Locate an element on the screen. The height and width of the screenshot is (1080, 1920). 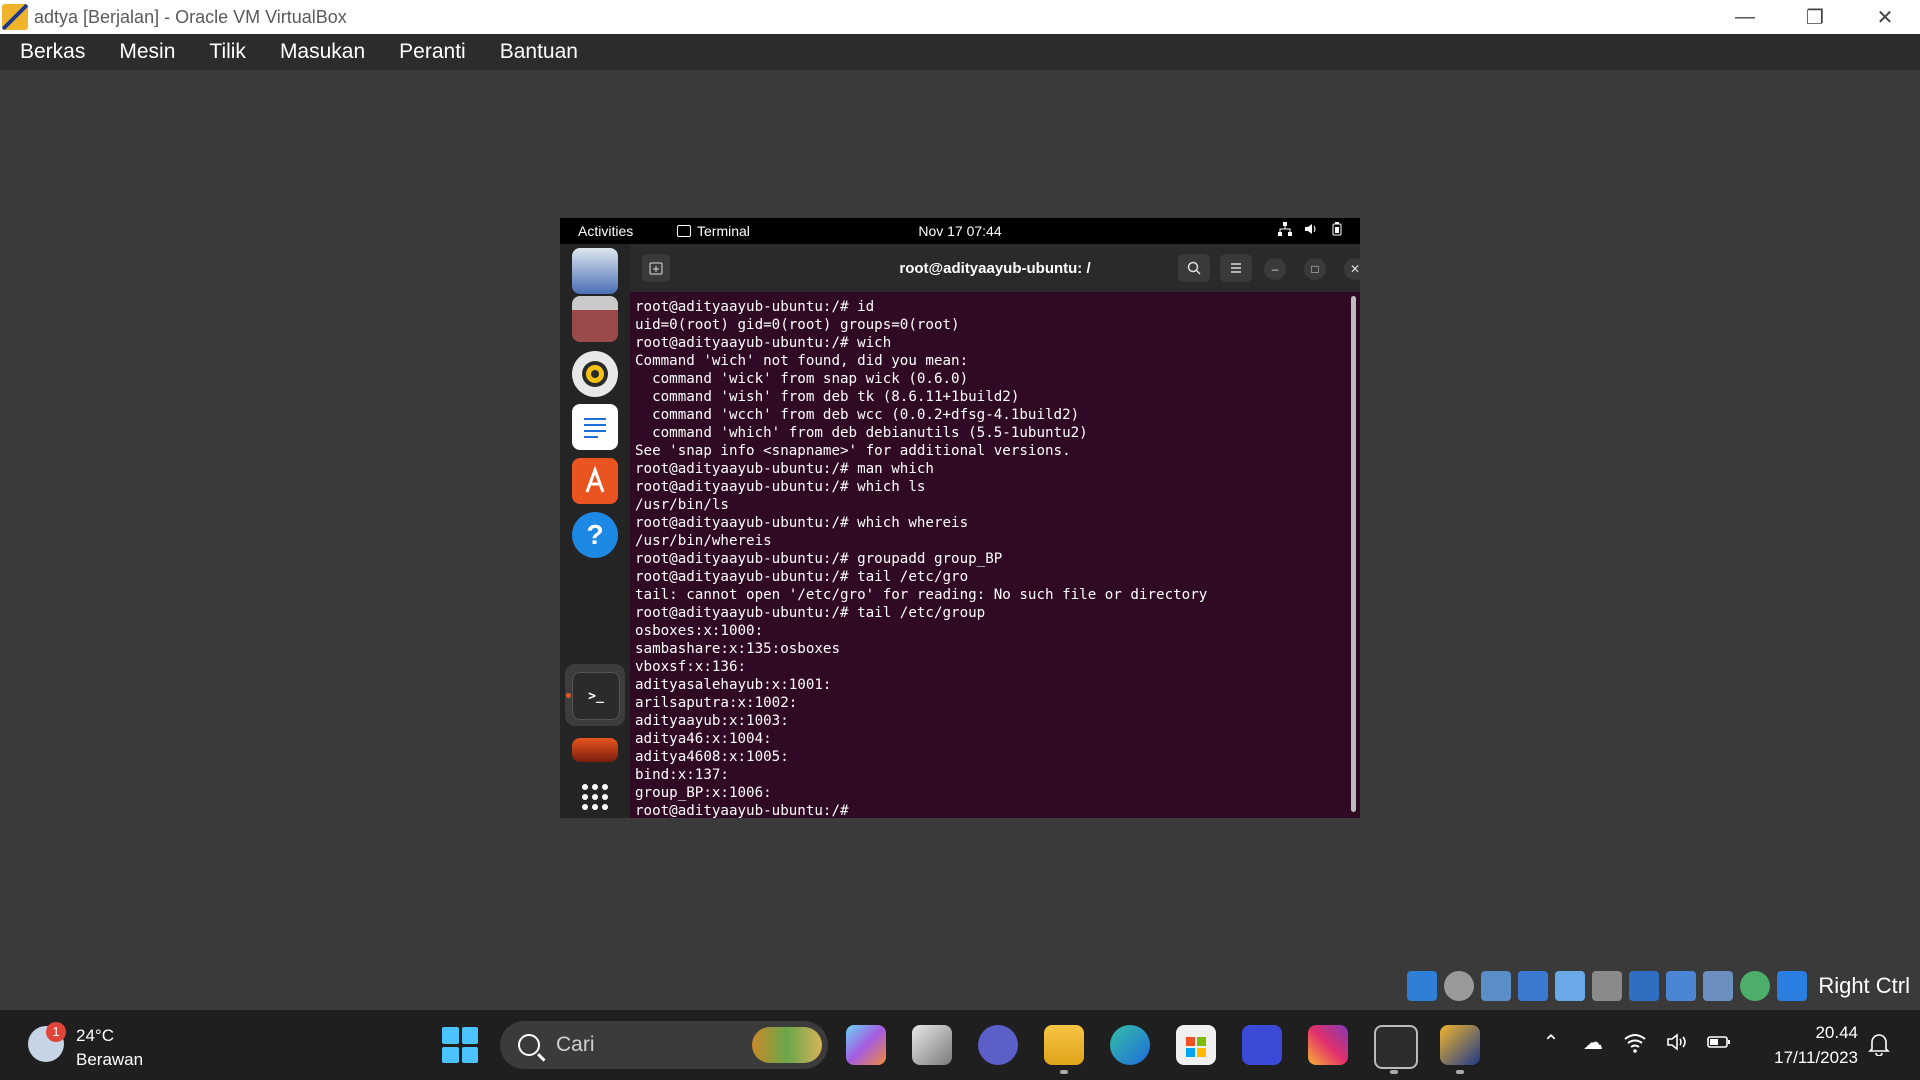
search-placeholder: Cari is located at coordinates (575, 1044).